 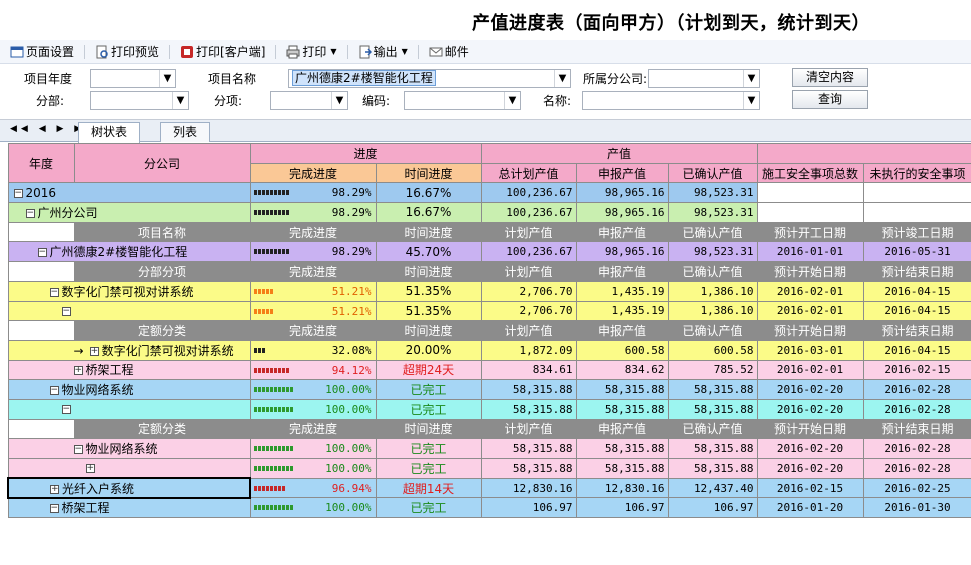 What do you see at coordinates (428, 370) in the screenshot?
I see `time-progress-cell: 超期24天` at bounding box center [428, 370].